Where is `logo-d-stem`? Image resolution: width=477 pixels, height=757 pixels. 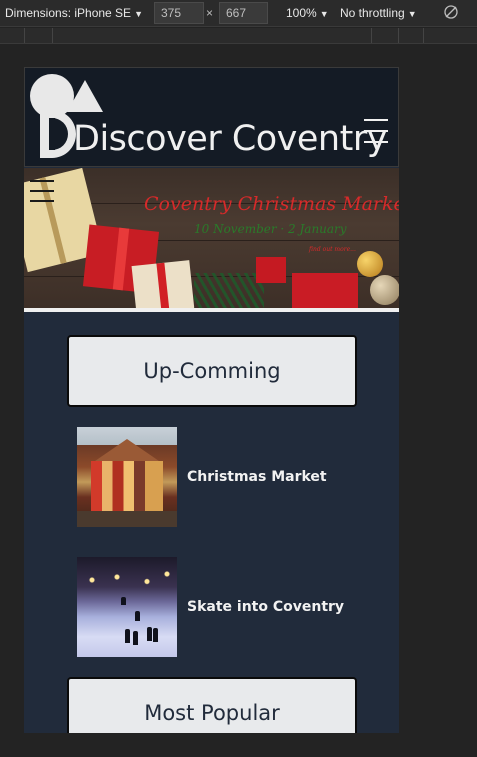 logo-d-stem is located at coordinates (52, 134).